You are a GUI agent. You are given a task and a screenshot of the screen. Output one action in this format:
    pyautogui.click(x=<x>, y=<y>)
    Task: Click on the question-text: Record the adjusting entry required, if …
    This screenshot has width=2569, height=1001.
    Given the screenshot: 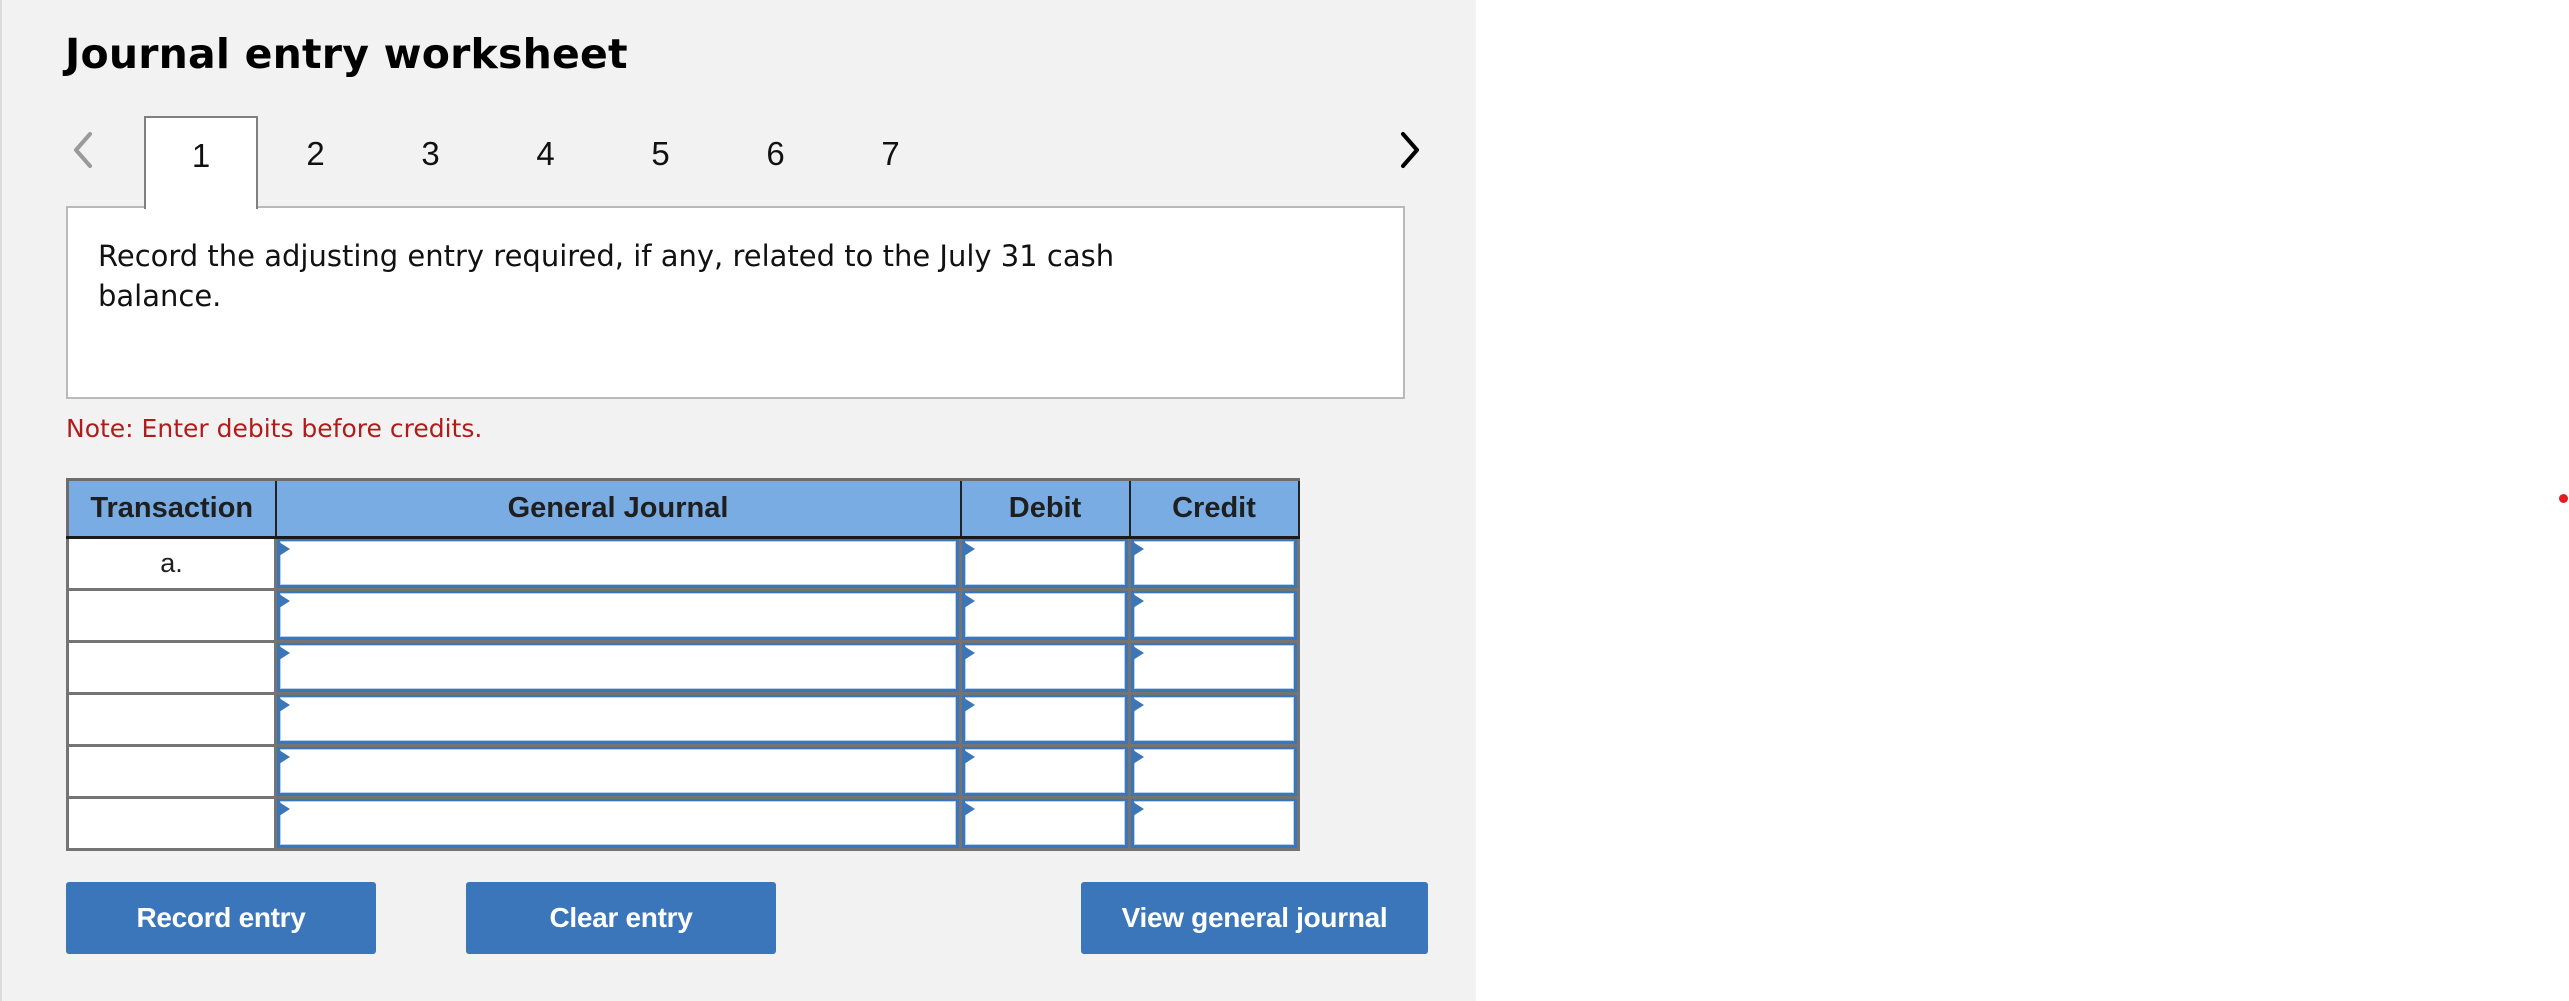 What is the action you would take?
    pyautogui.click(x=606, y=276)
    